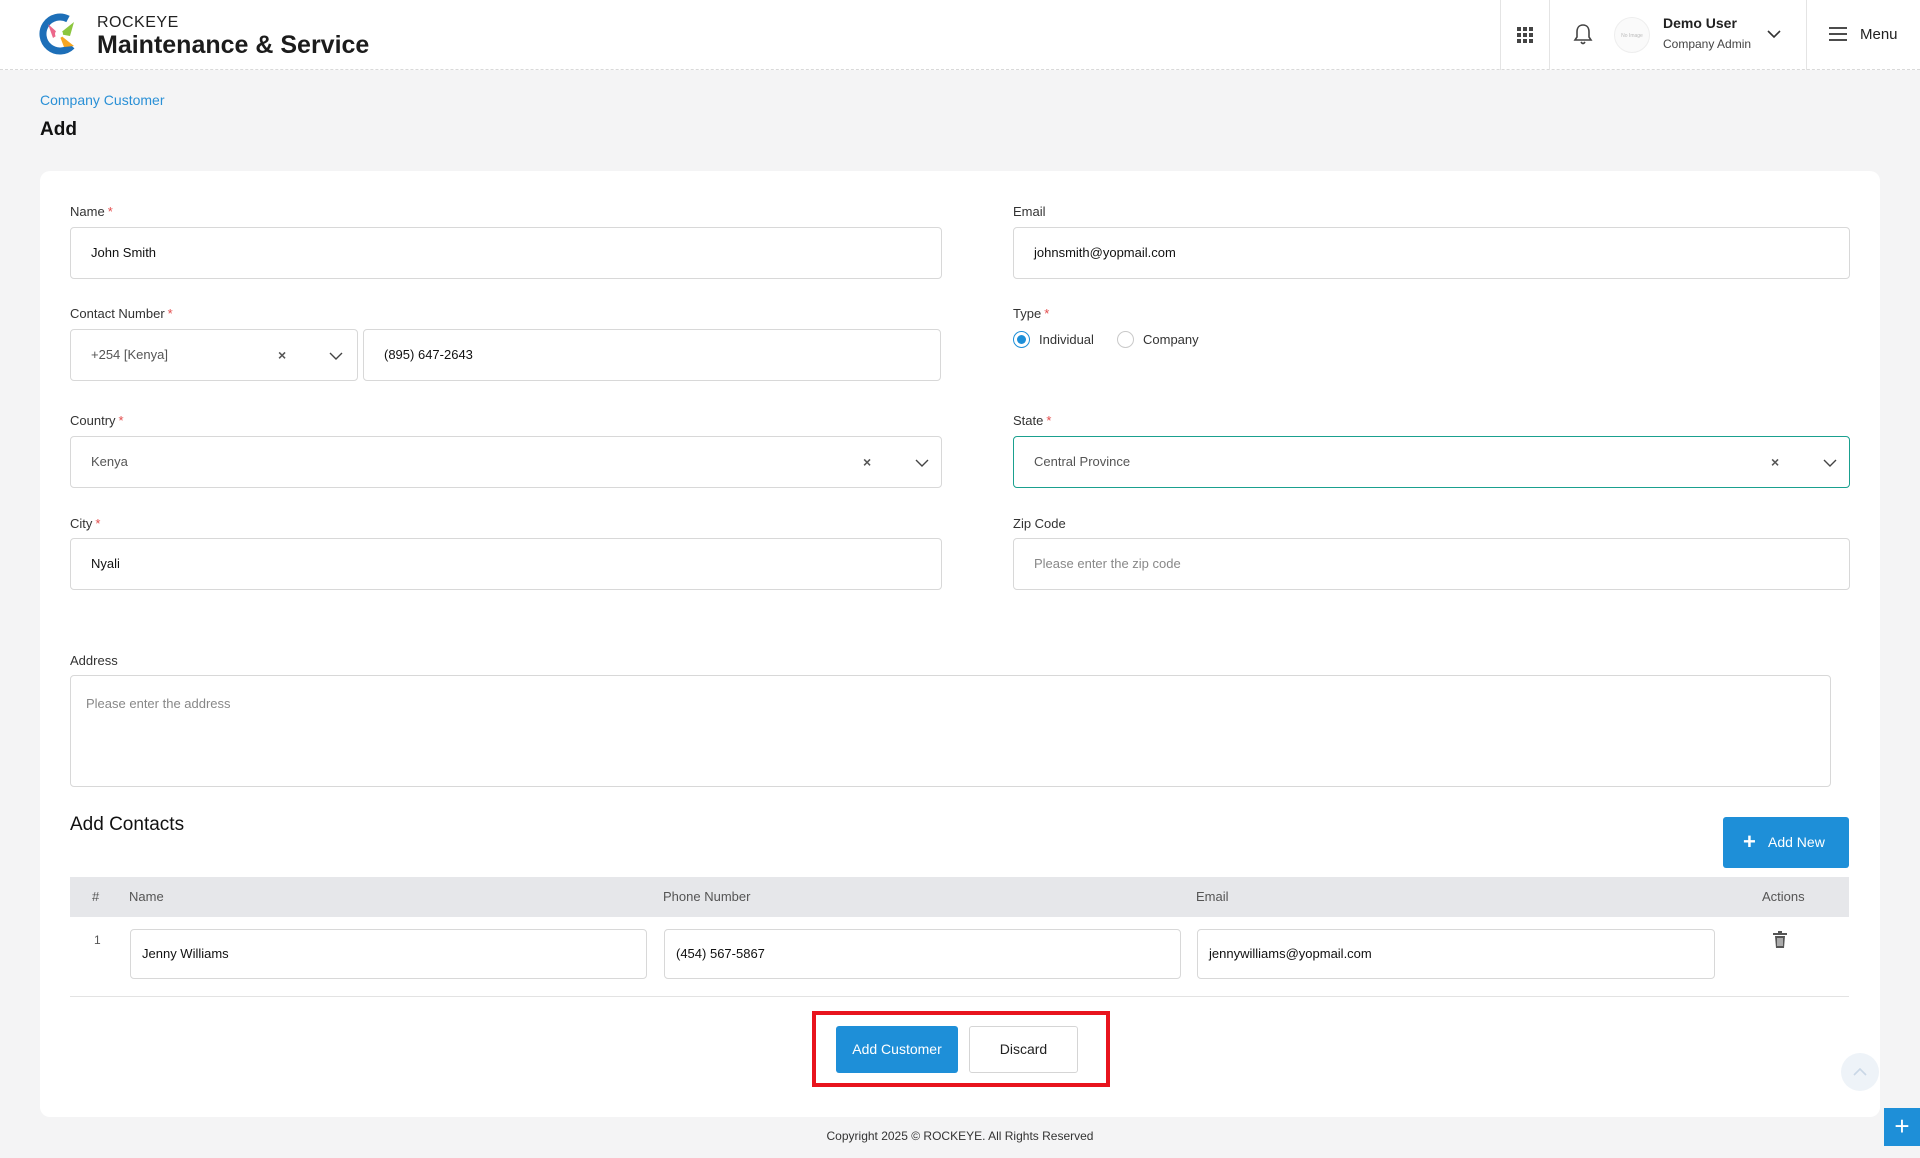  I want to click on column-header: Email, so click(1212, 896).